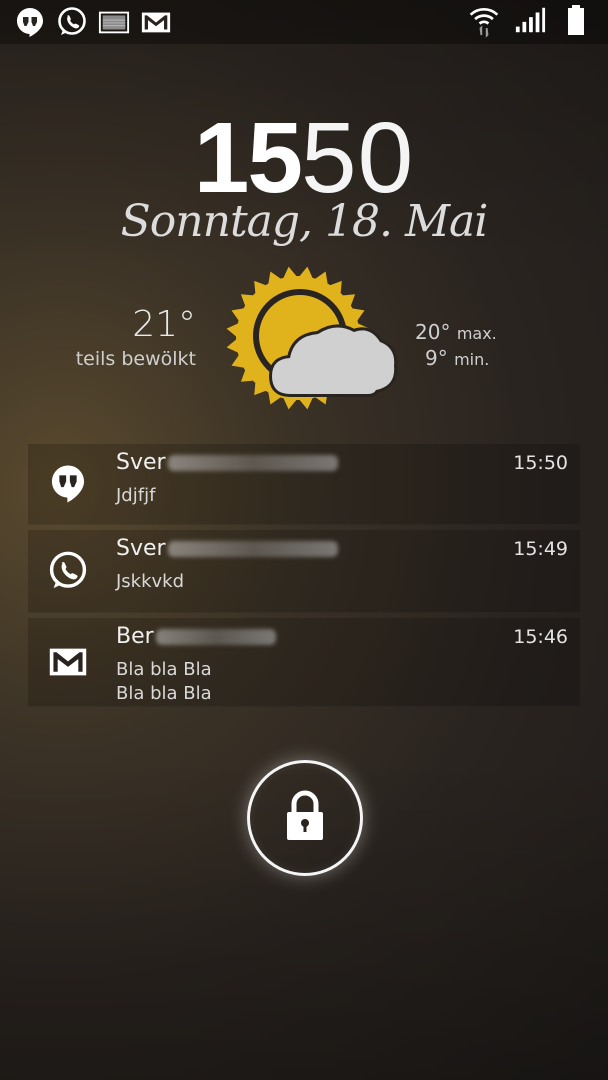  Describe the element at coordinates (136, 495) in the screenshot. I see `notification-text: Jdjfjf` at that location.